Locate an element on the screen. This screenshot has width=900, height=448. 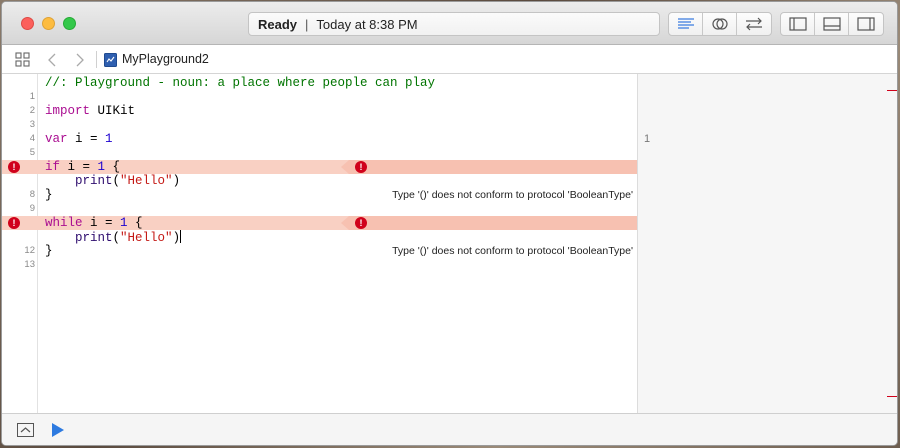
code-text: var i = 1 is located at coordinates (79, 139).